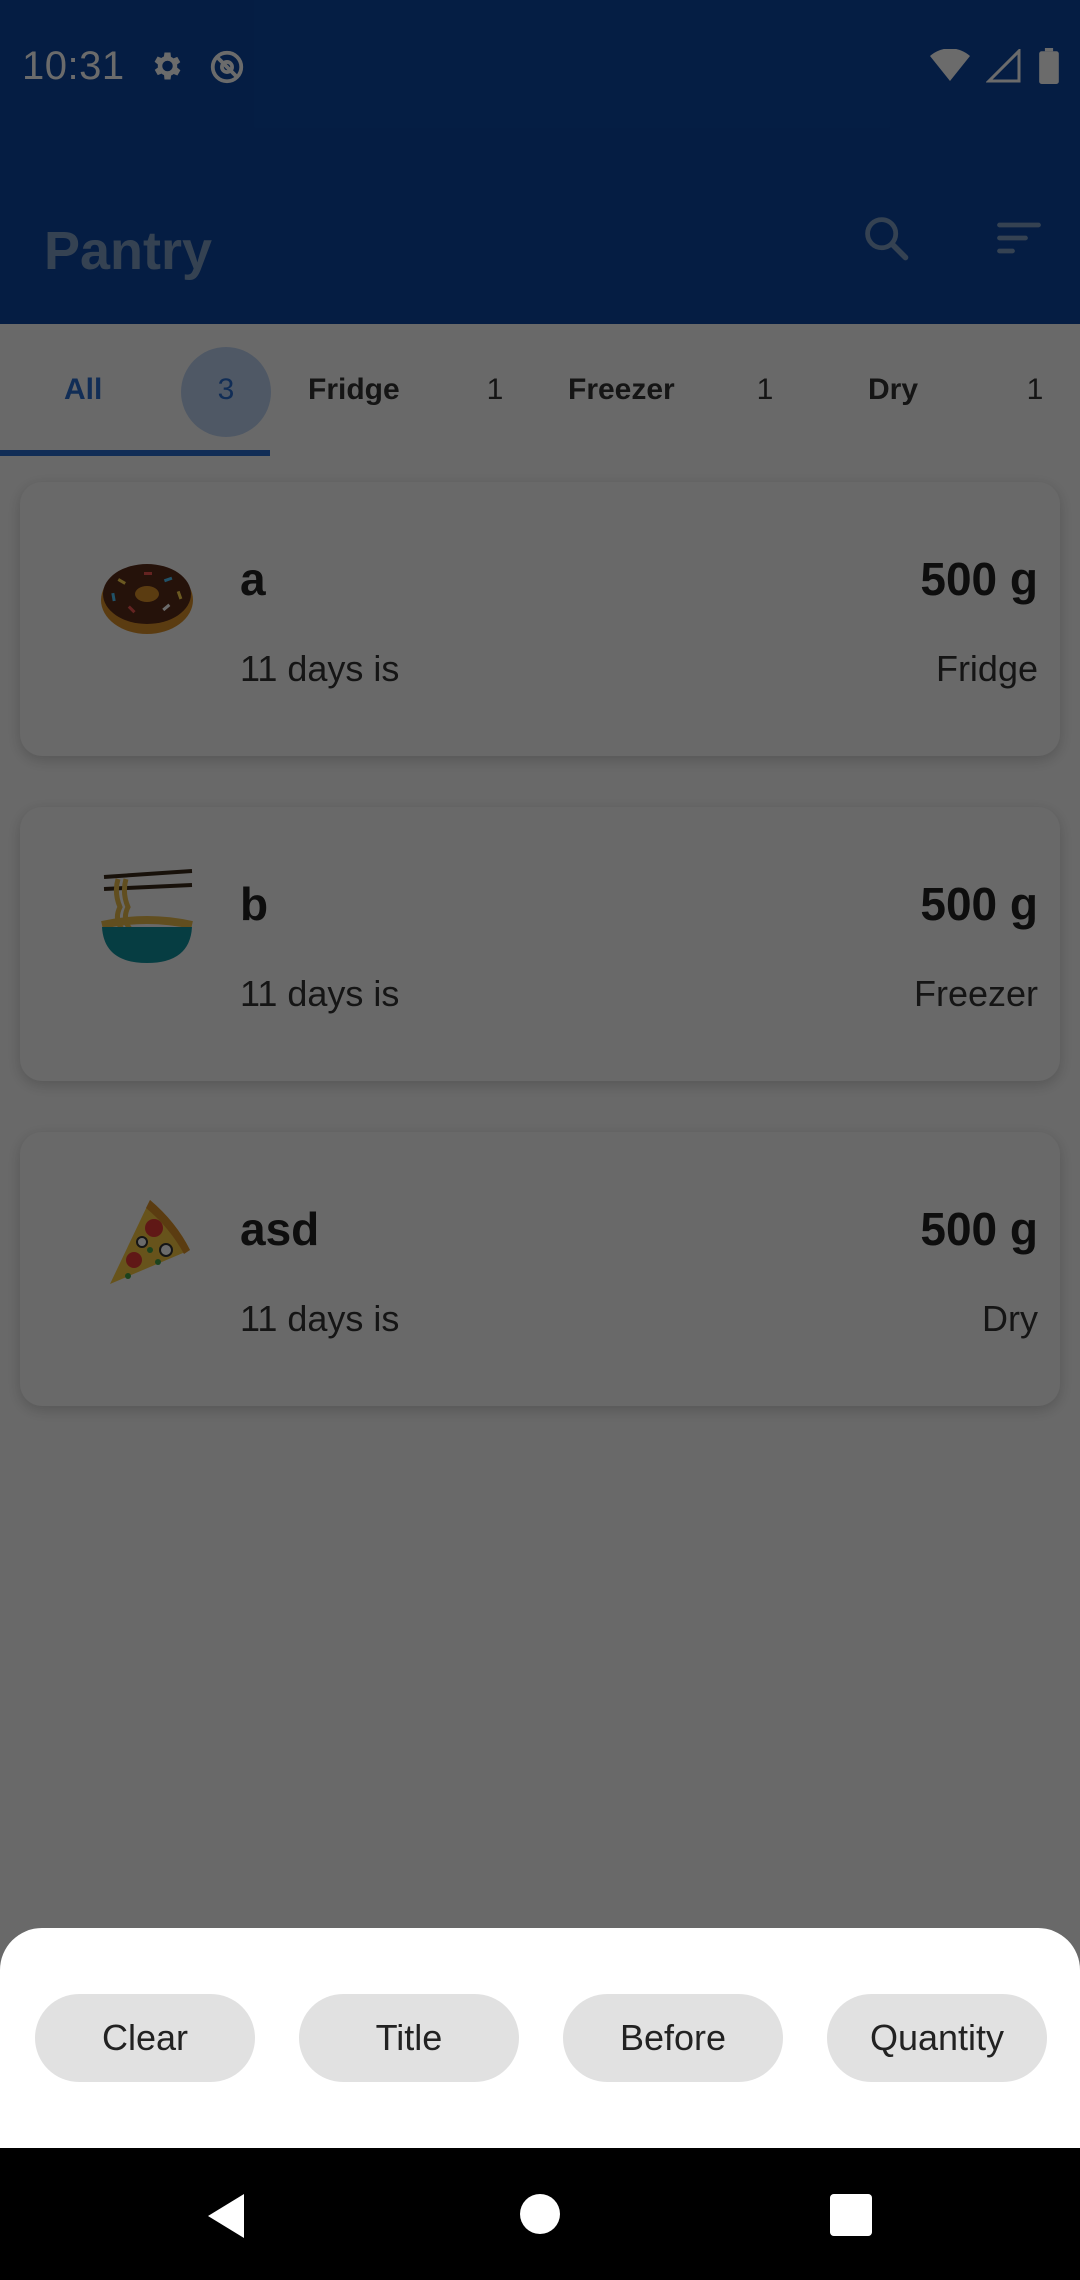  Describe the element at coordinates (621, 390) in the screenshot. I see `tab-freezer: Freezer` at that location.